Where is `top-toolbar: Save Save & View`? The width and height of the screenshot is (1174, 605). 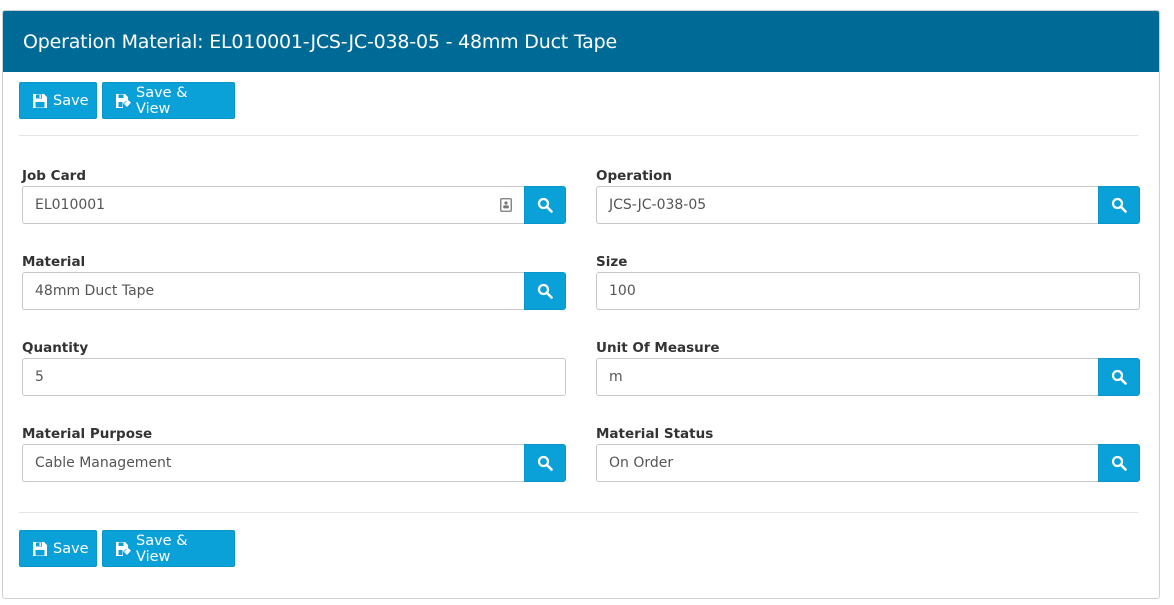 top-toolbar: Save Save & View is located at coordinates (127, 100).